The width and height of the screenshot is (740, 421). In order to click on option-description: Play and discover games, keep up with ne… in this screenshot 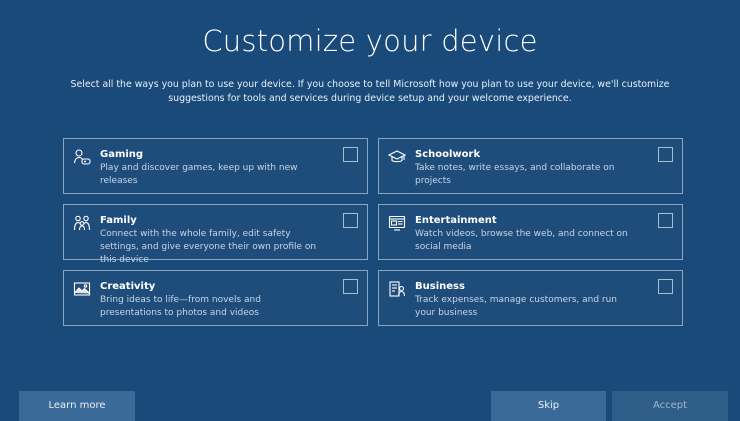, I will do `click(199, 174)`.